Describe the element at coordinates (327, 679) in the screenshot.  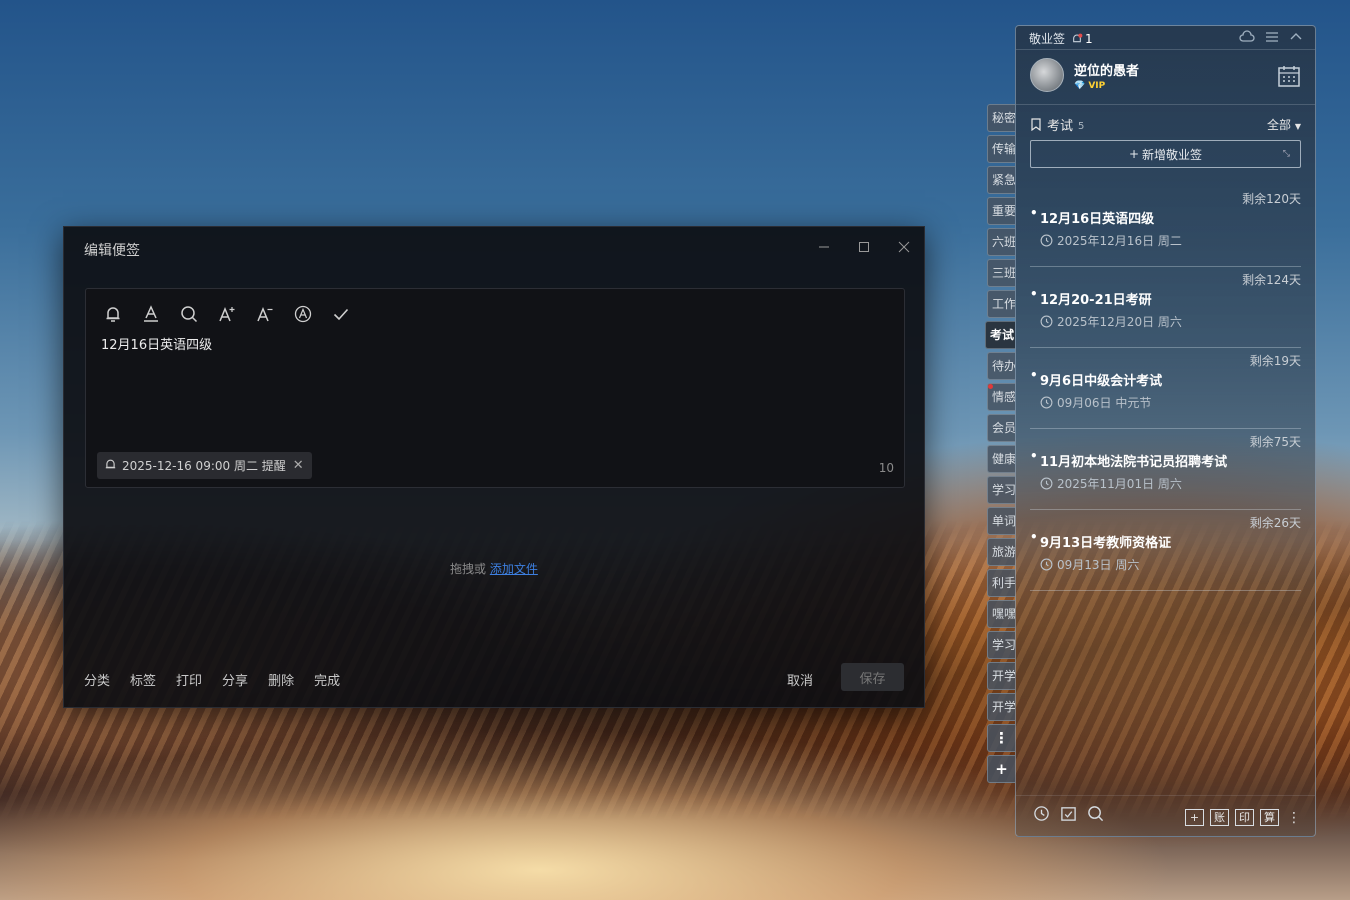
I see `complete-button: 完成` at that location.